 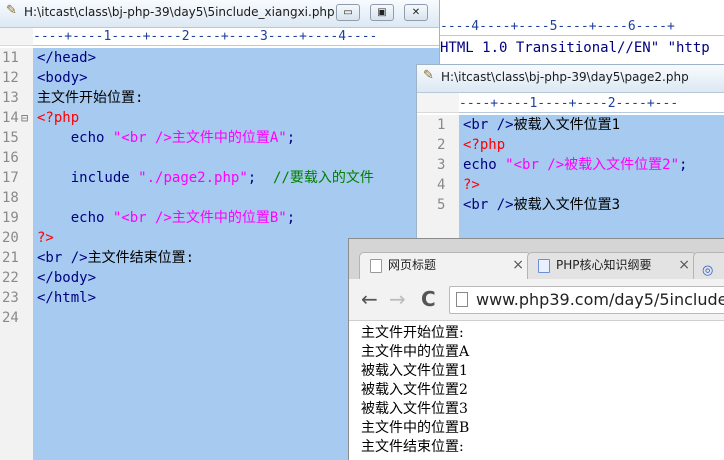 What do you see at coordinates (567, 205) in the screenshot?
I see `plain-text: 被载入文件位置3` at bounding box center [567, 205].